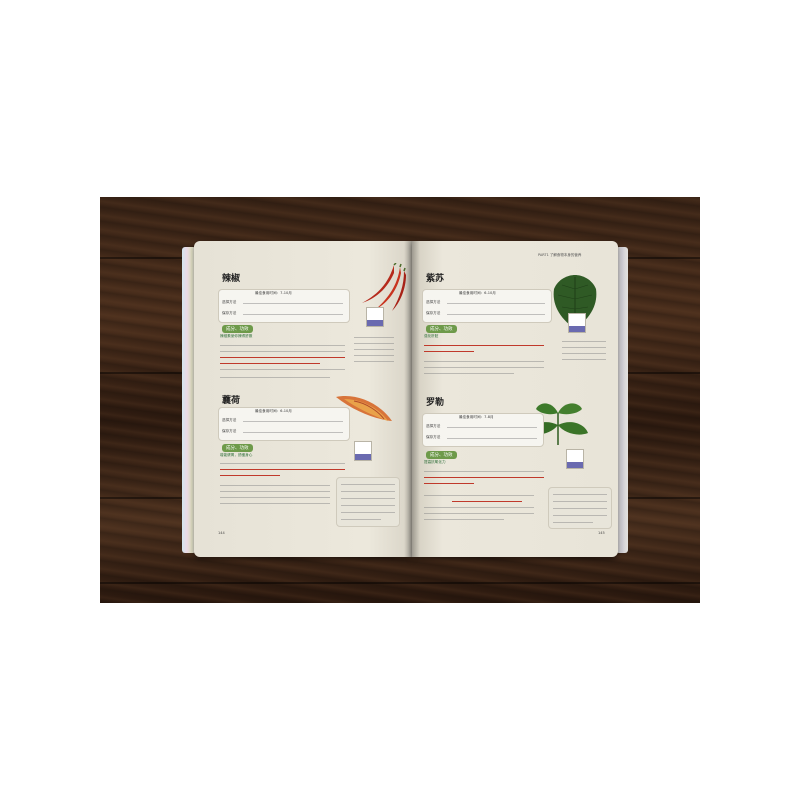 Image resolution: width=800 pixels, height=800 pixels. Describe the element at coordinates (229, 431) in the screenshot. I see `store-method-myoga: 保存方法` at that location.